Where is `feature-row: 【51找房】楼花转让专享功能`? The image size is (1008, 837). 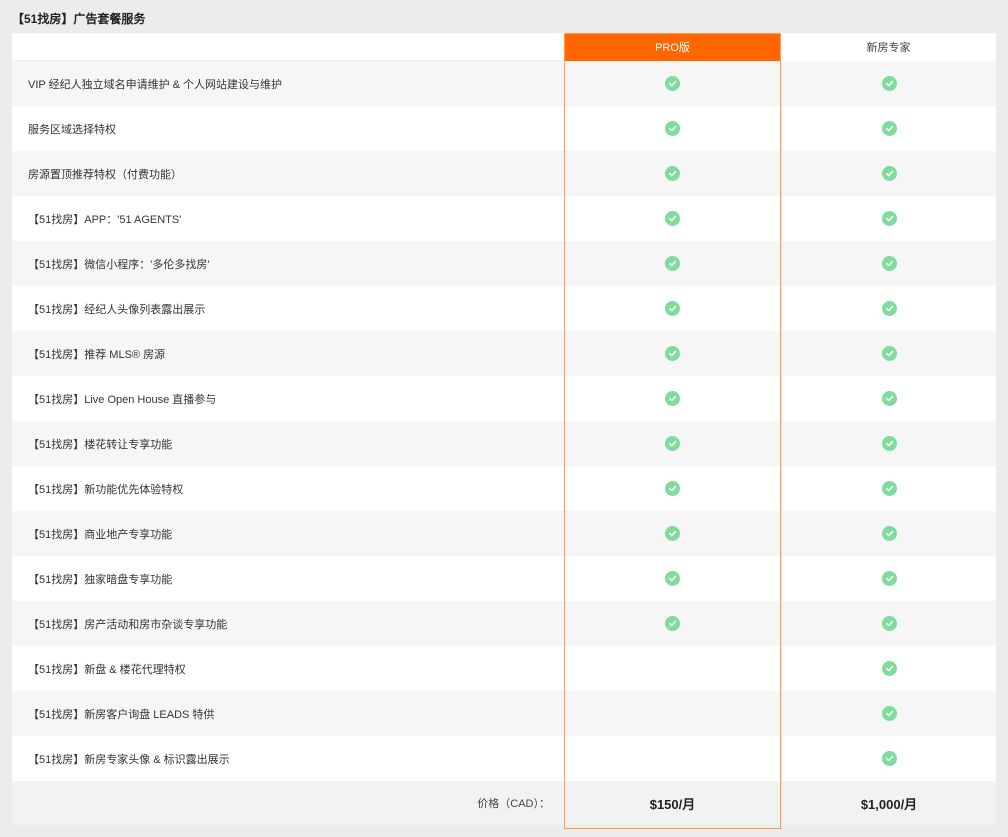
feature-row: 【51找房】楼花转让专享功能 is located at coordinates (504, 443).